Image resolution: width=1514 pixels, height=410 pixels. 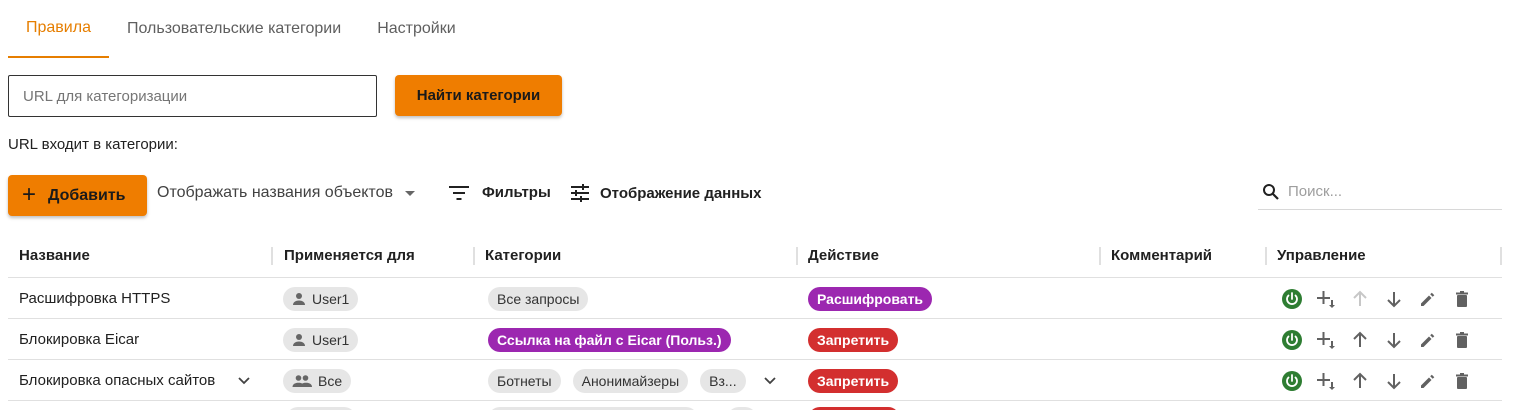 What do you see at coordinates (79, 339) in the screenshot?
I see `rule-name: Блокировка Eicar` at bounding box center [79, 339].